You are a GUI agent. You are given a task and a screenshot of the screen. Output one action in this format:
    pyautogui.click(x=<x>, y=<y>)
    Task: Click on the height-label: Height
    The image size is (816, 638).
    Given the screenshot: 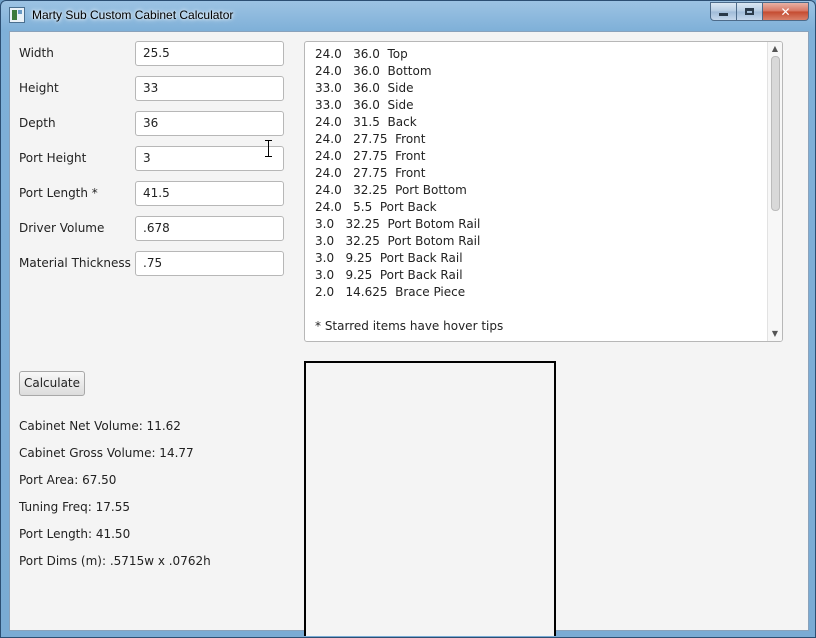 What is the action you would take?
    pyautogui.click(x=39, y=88)
    